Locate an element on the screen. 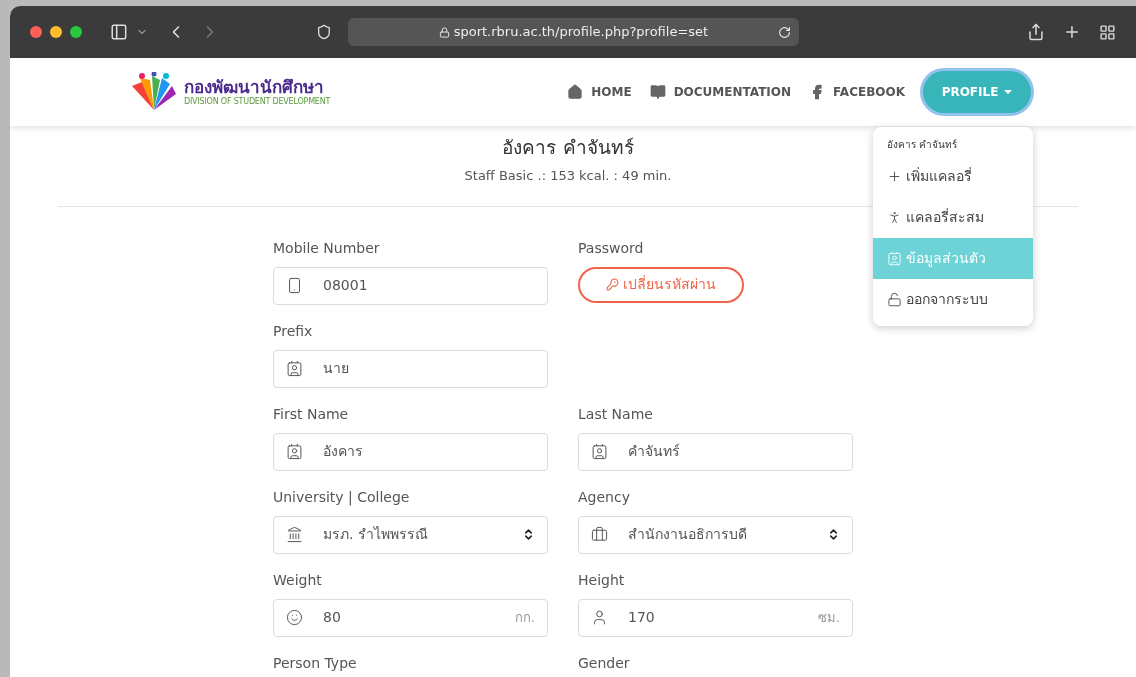 The image size is (1136, 677). profile-summary: Staff Basic .: 153 kcal. : 49 min. is located at coordinates (568, 176).